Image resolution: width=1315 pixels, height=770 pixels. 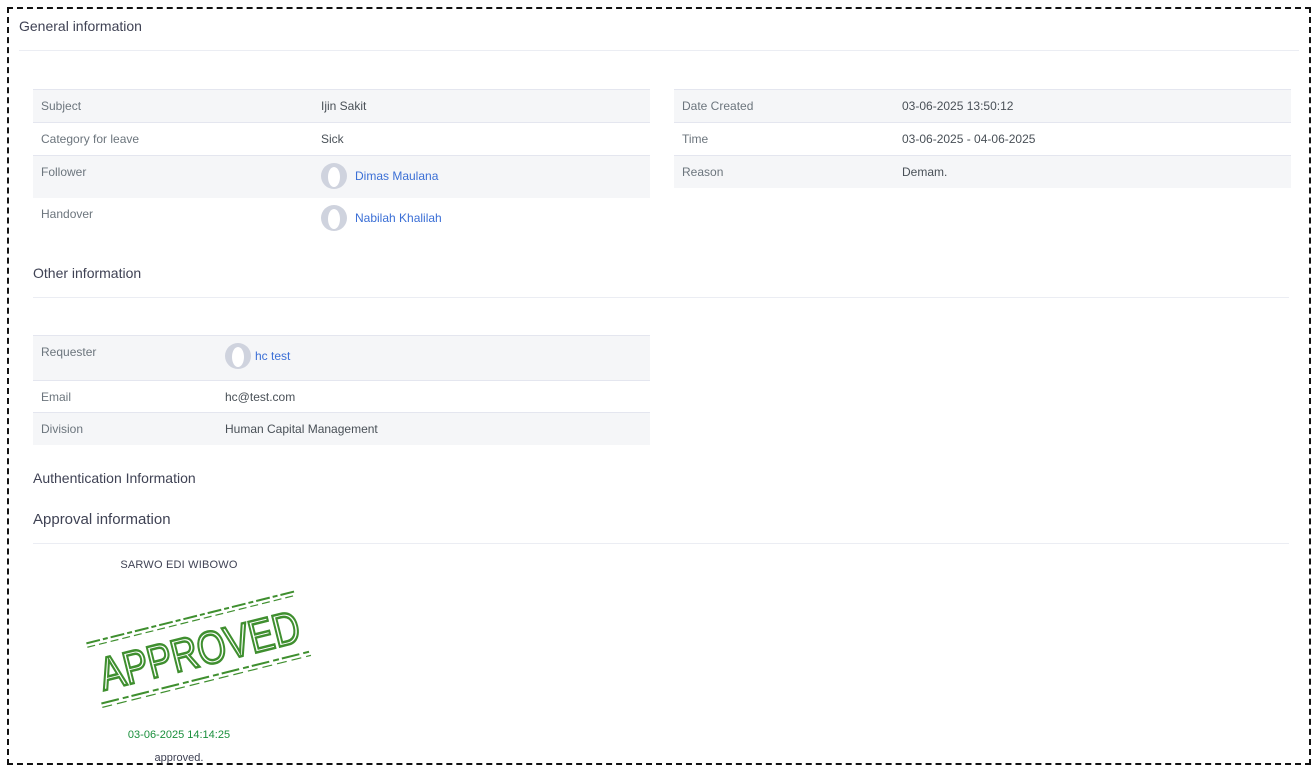 I want to click on time-label: Time, so click(x=695, y=139).